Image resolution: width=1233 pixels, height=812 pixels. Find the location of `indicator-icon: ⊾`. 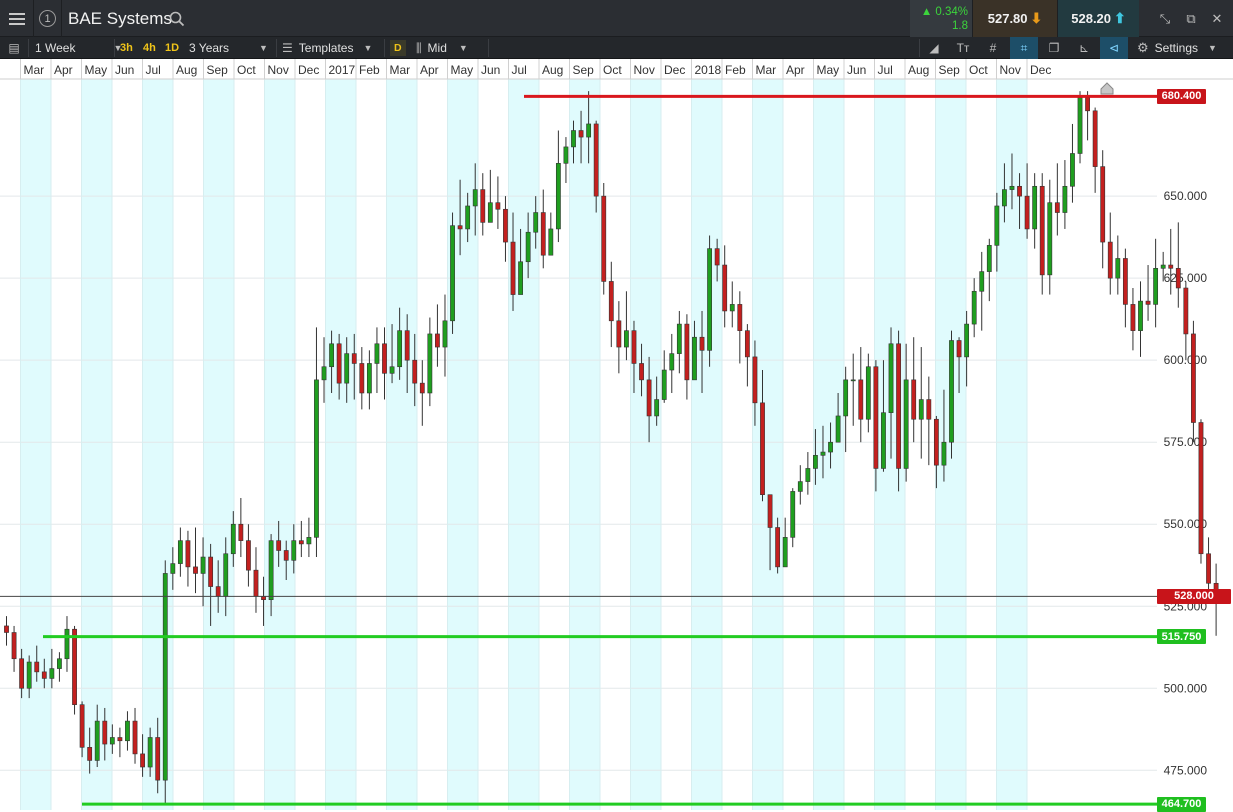

indicator-icon: ⊾ is located at coordinates (1084, 48).